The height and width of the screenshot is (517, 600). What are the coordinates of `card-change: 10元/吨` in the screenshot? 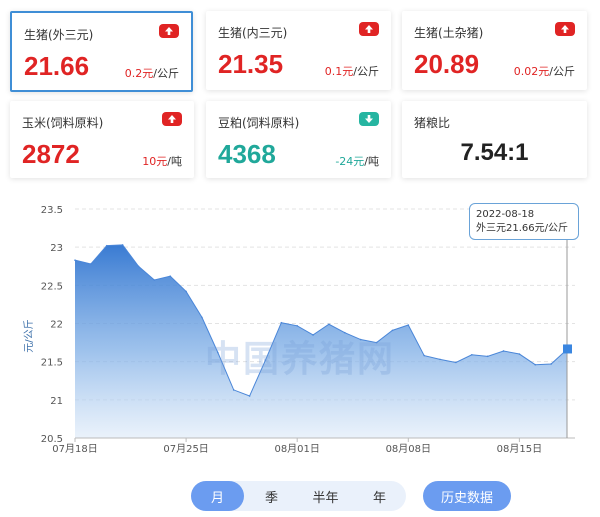 It's located at (162, 161).